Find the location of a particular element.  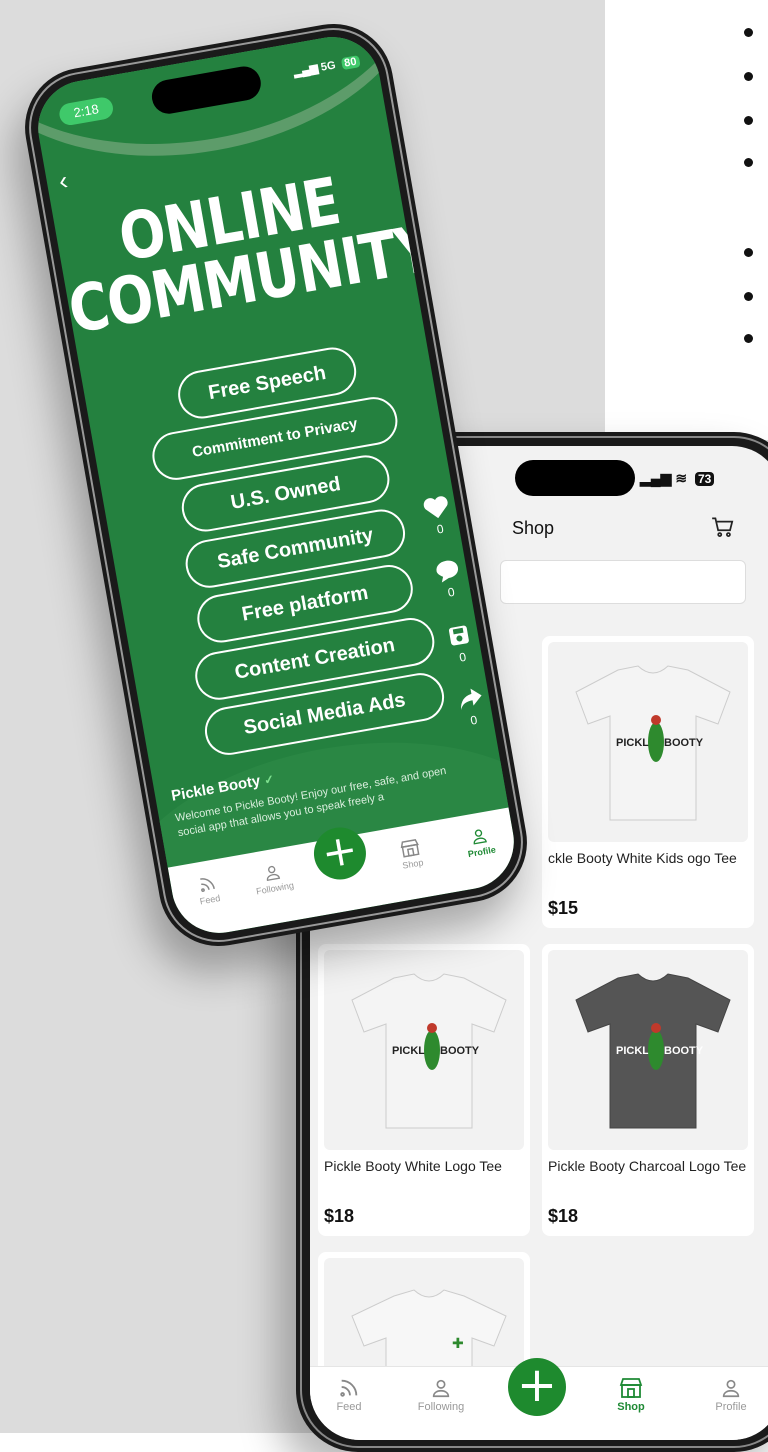

share-count: 0 is located at coordinates (474, 720).